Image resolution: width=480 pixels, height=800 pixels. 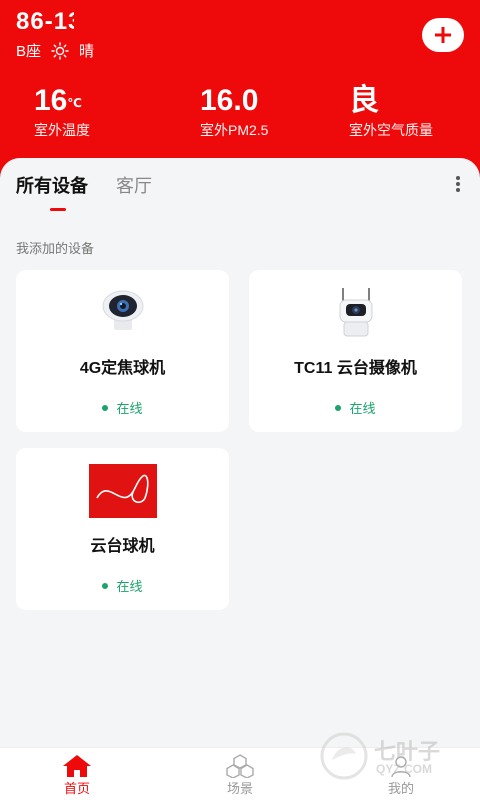 I want to click on air-quality-label: 室外空气质量, so click(x=391, y=130).